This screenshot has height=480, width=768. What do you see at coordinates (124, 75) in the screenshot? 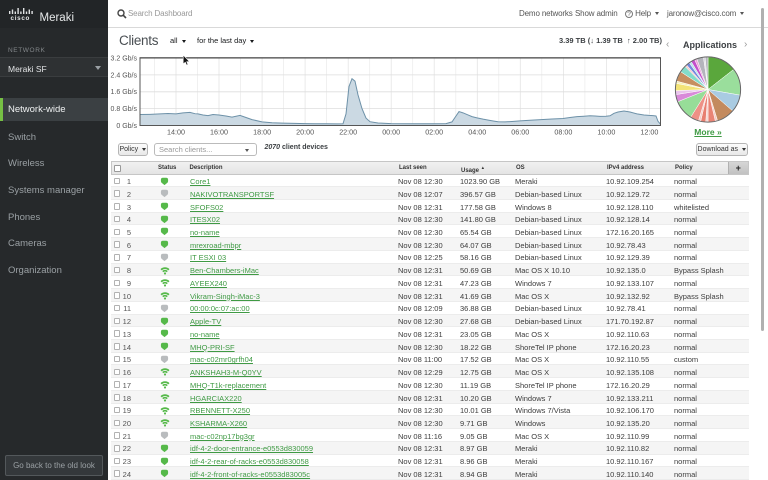
I see `svg-text: 2.4 Gb/s` at bounding box center [124, 75].